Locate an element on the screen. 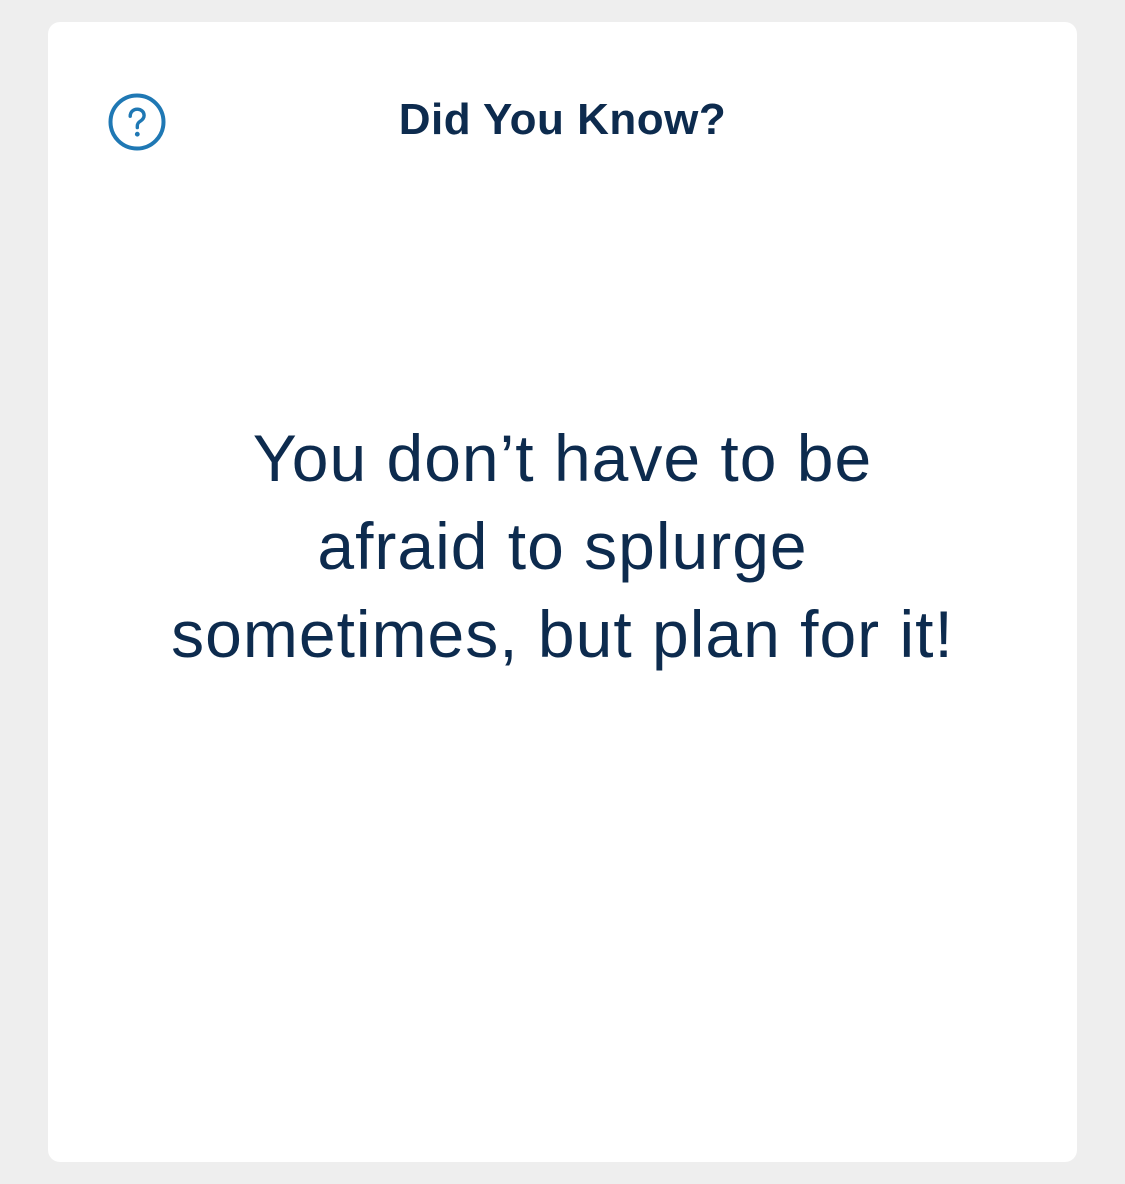  card-title: Did You Know? is located at coordinates (562, 119).